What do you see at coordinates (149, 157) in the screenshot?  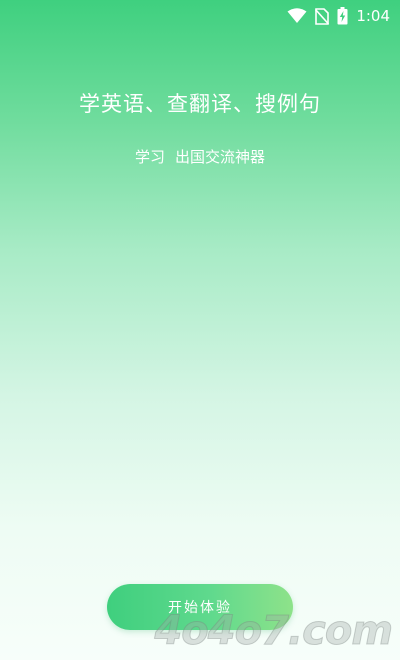 I see `subline-learn: 学习` at bounding box center [149, 157].